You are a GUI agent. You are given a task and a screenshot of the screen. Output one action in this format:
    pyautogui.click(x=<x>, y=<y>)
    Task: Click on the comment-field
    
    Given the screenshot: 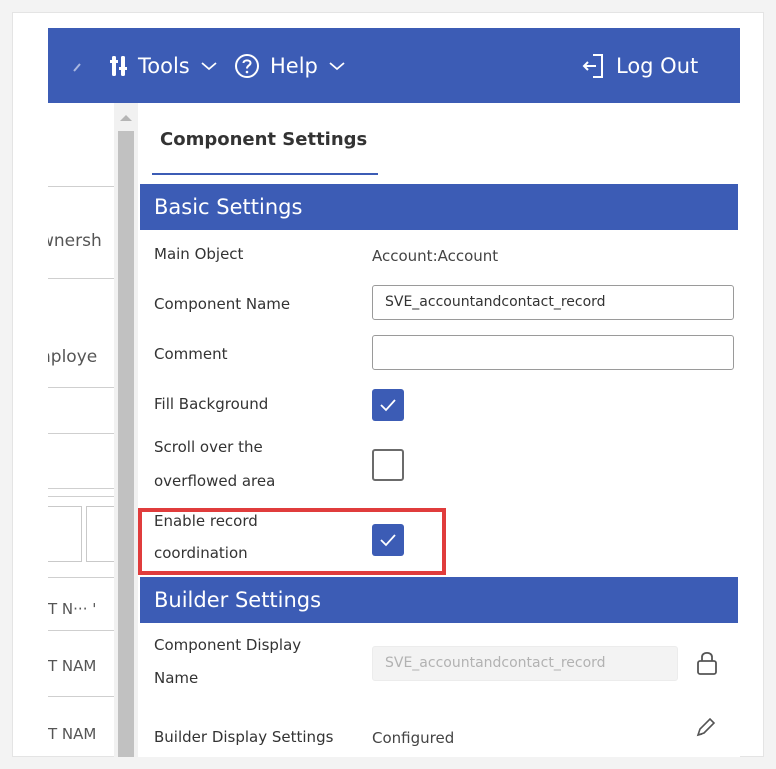 What is the action you would take?
    pyautogui.click(x=553, y=352)
    